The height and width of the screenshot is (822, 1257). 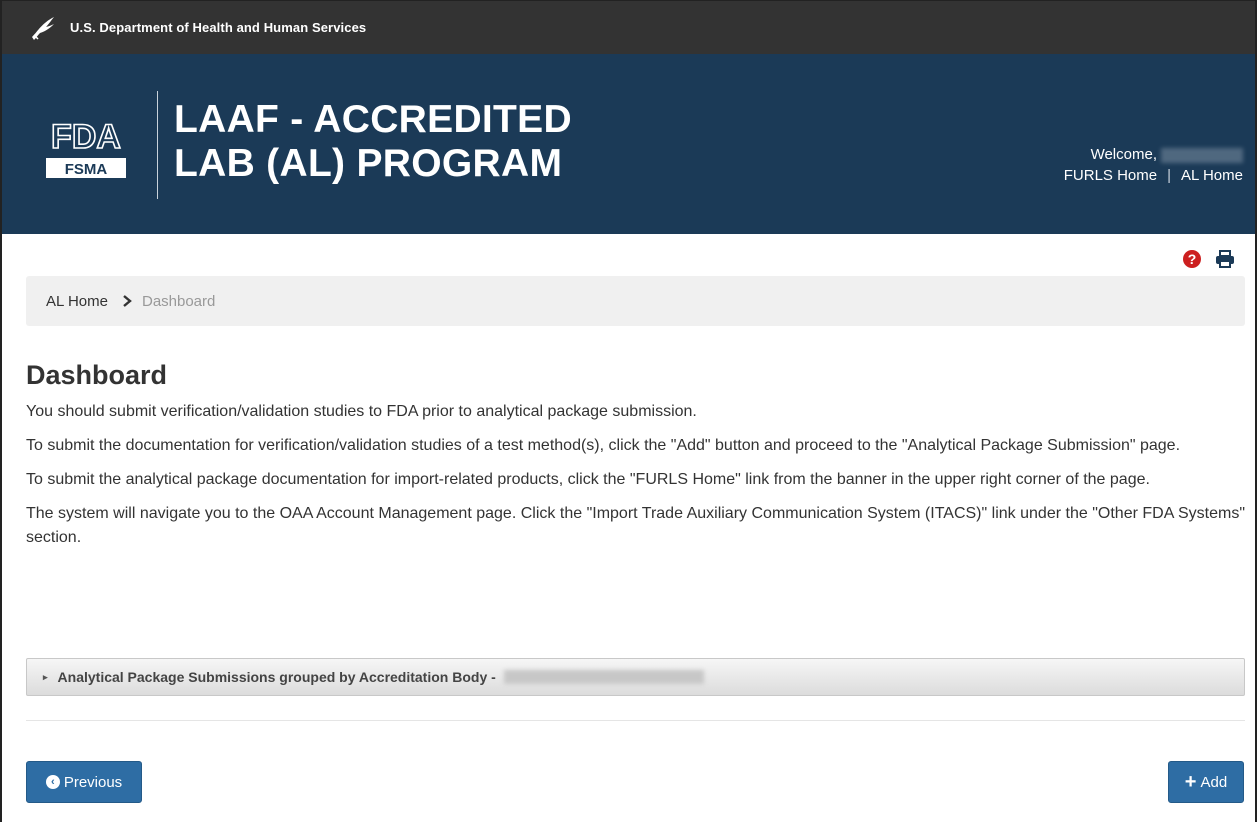 What do you see at coordinates (1212, 175) in the screenshot?
I see `al-home-link: AL Home` at bounding box center [1212, 175].